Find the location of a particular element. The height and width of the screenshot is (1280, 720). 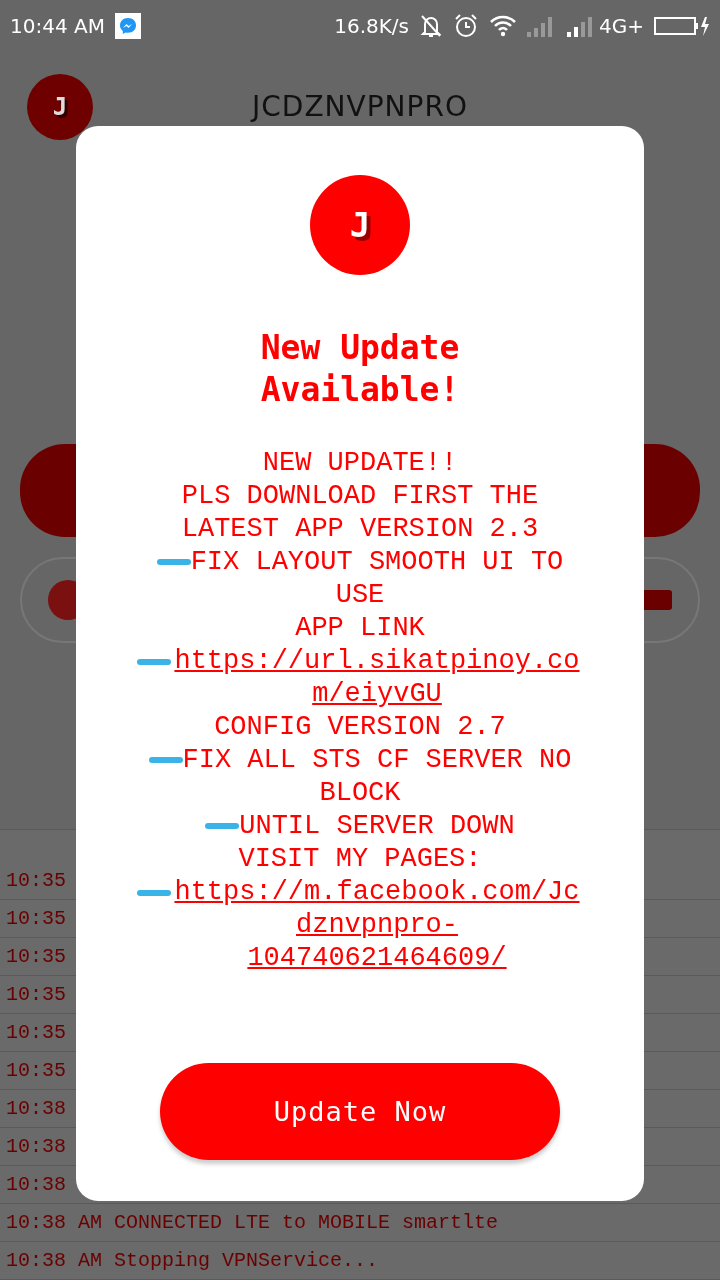

message-line: VISIT MY PAGES: is located at coordinates (360, 859).